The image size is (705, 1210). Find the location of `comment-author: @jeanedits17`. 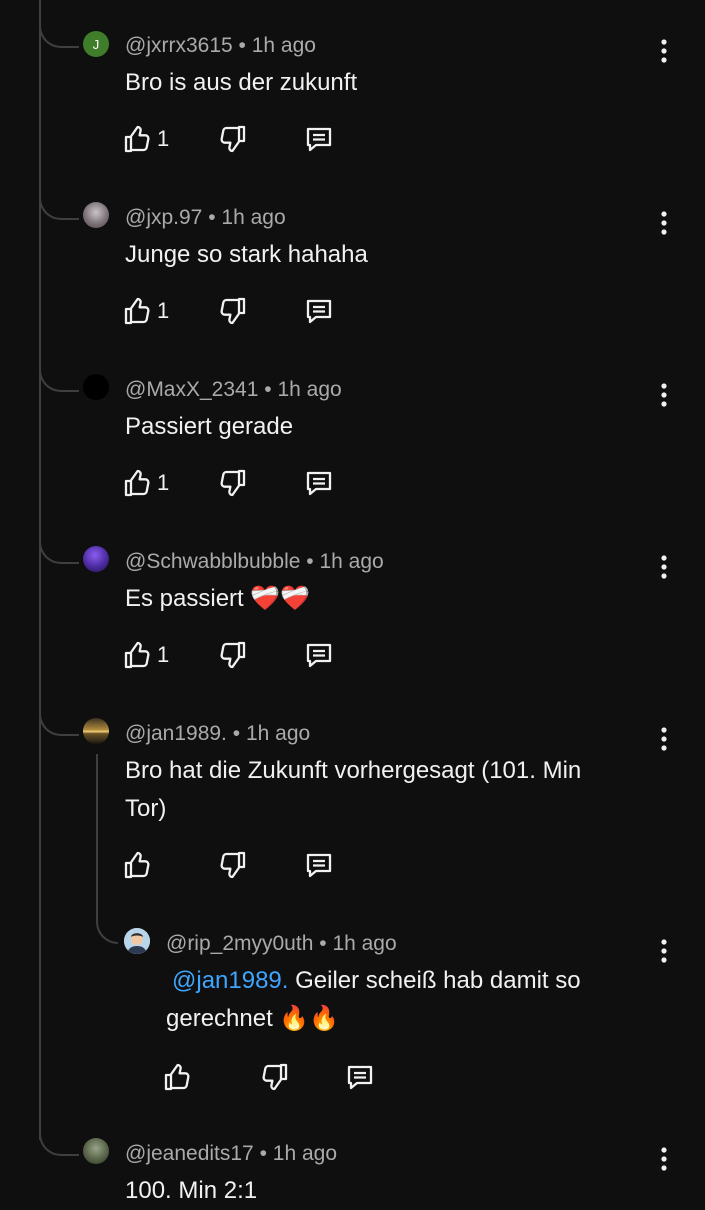

comment-author: @jeanedits17 is located at coordinates (189, 1153).